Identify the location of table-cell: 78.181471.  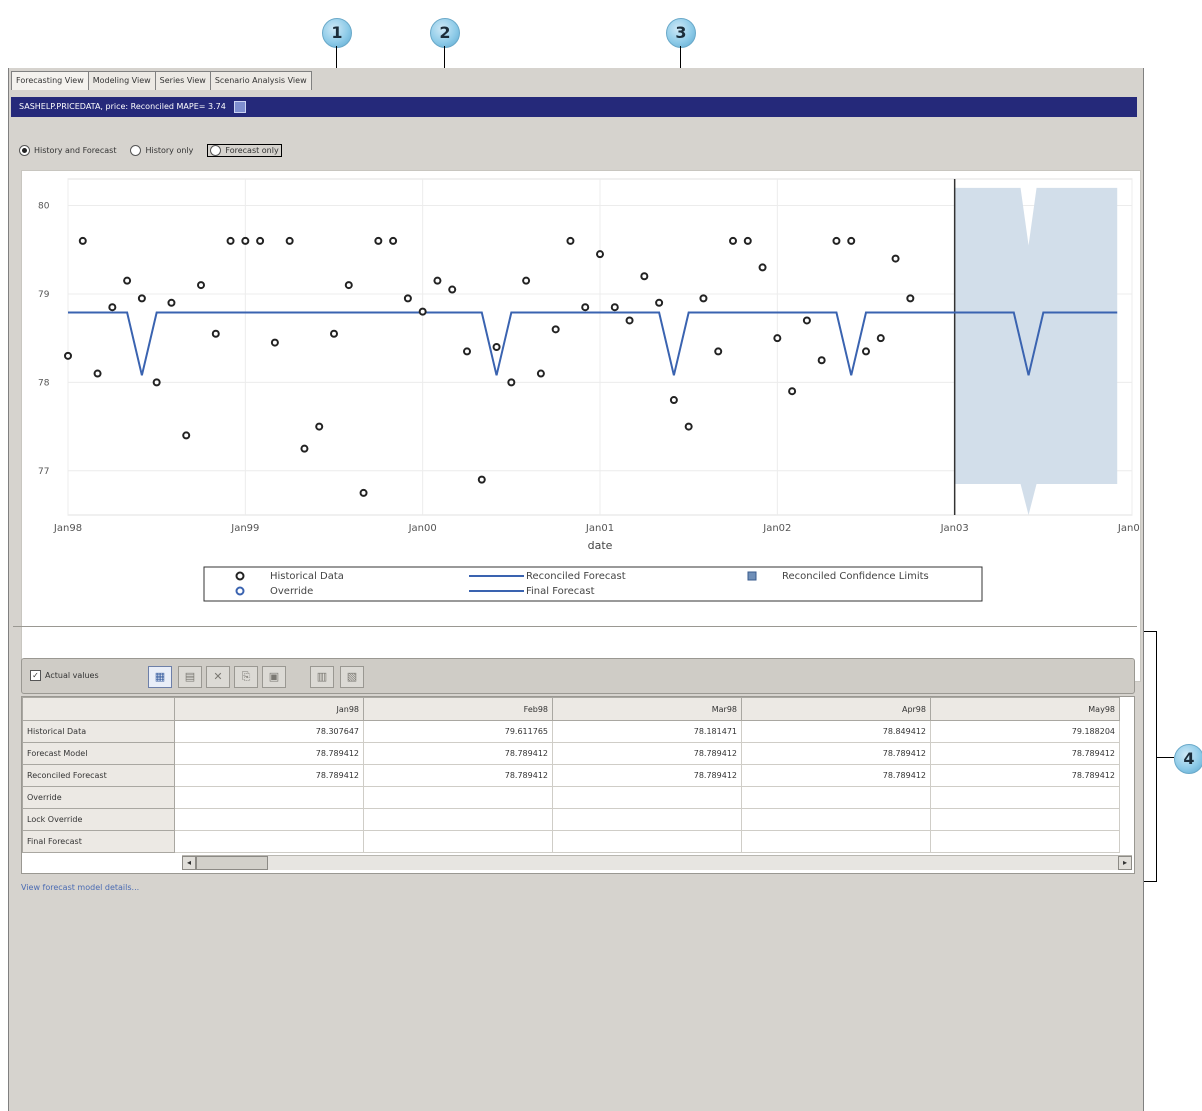
(647, 731).